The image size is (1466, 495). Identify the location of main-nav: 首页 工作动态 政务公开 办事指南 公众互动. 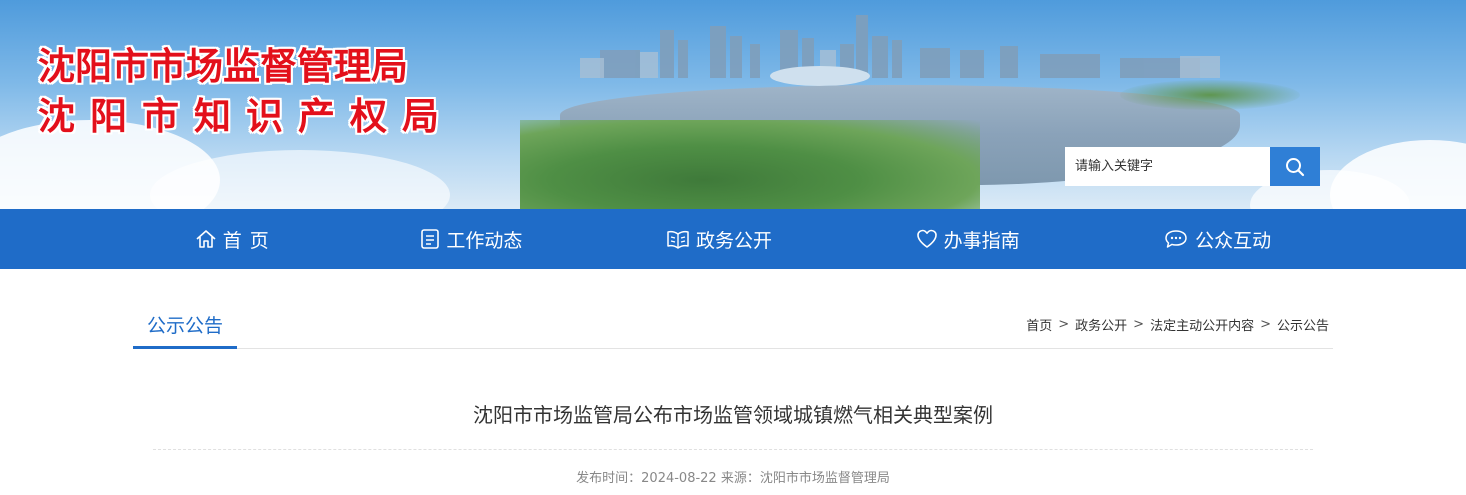
(733, 239).